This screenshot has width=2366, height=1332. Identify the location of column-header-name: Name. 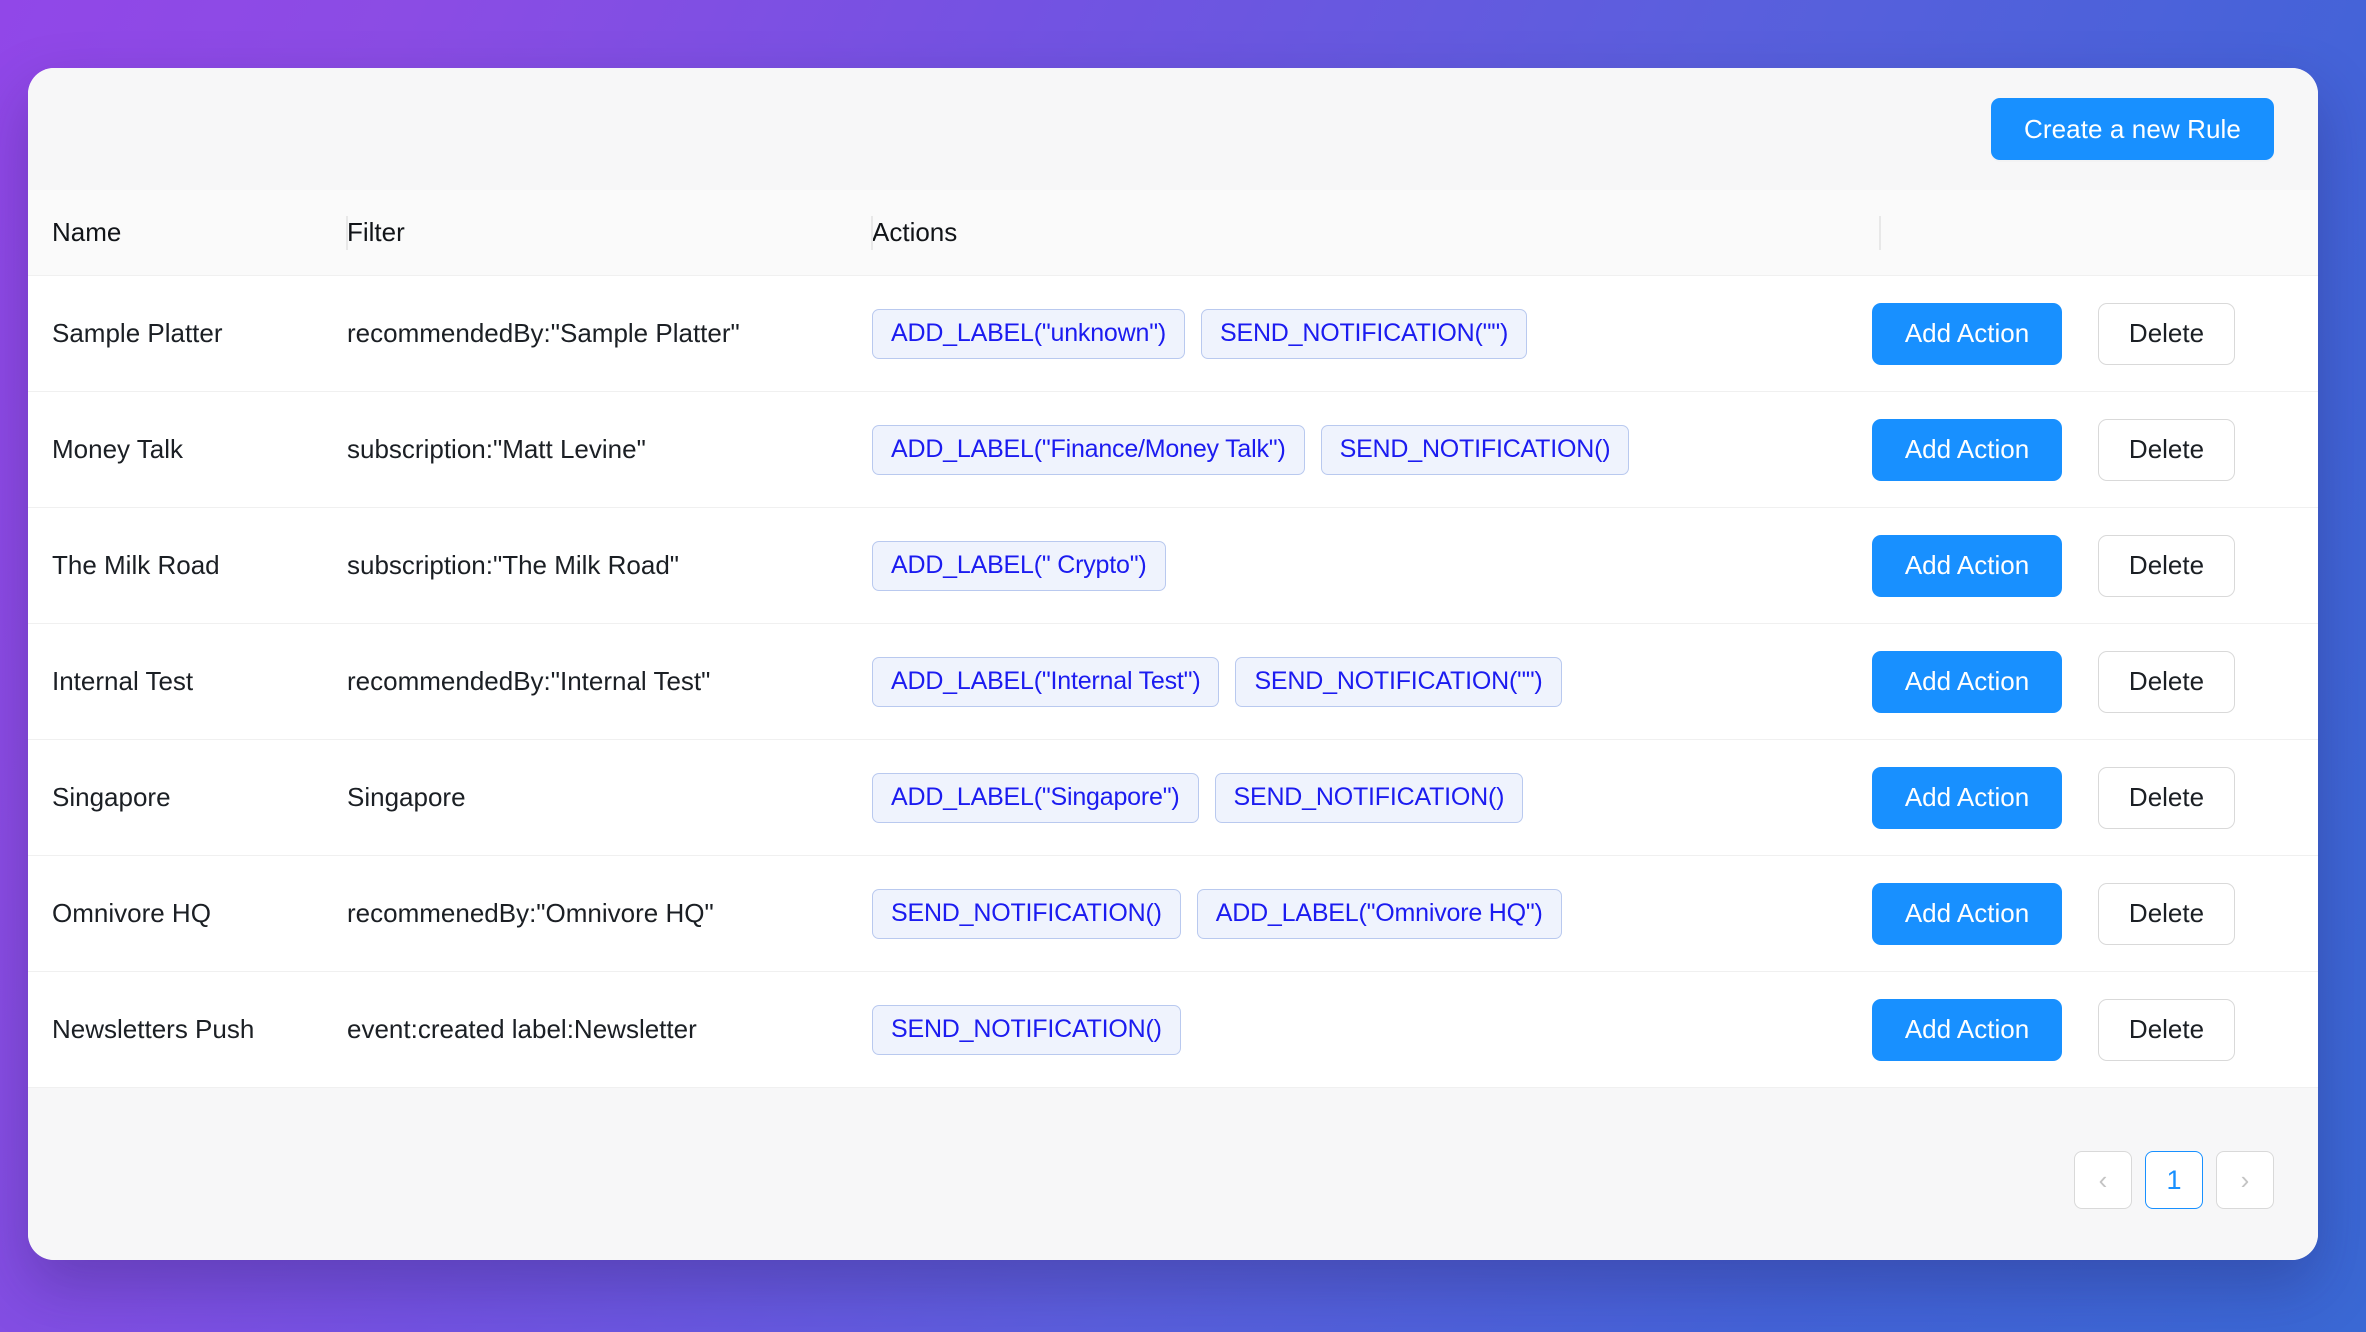
(87, 232).